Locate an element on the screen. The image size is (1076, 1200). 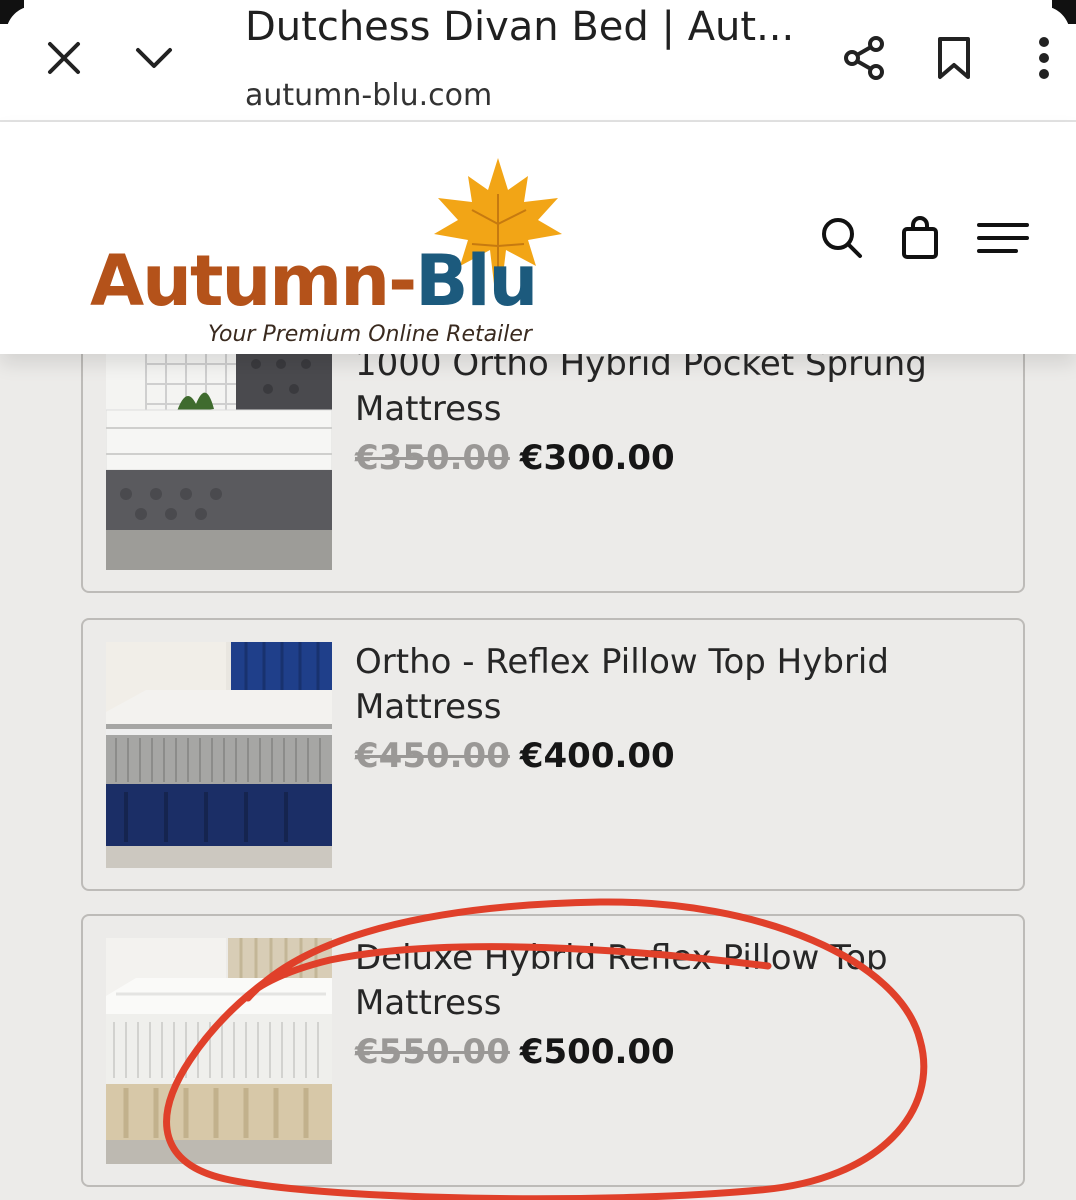
chevron-down-icon is located at coordinates (154, 58).